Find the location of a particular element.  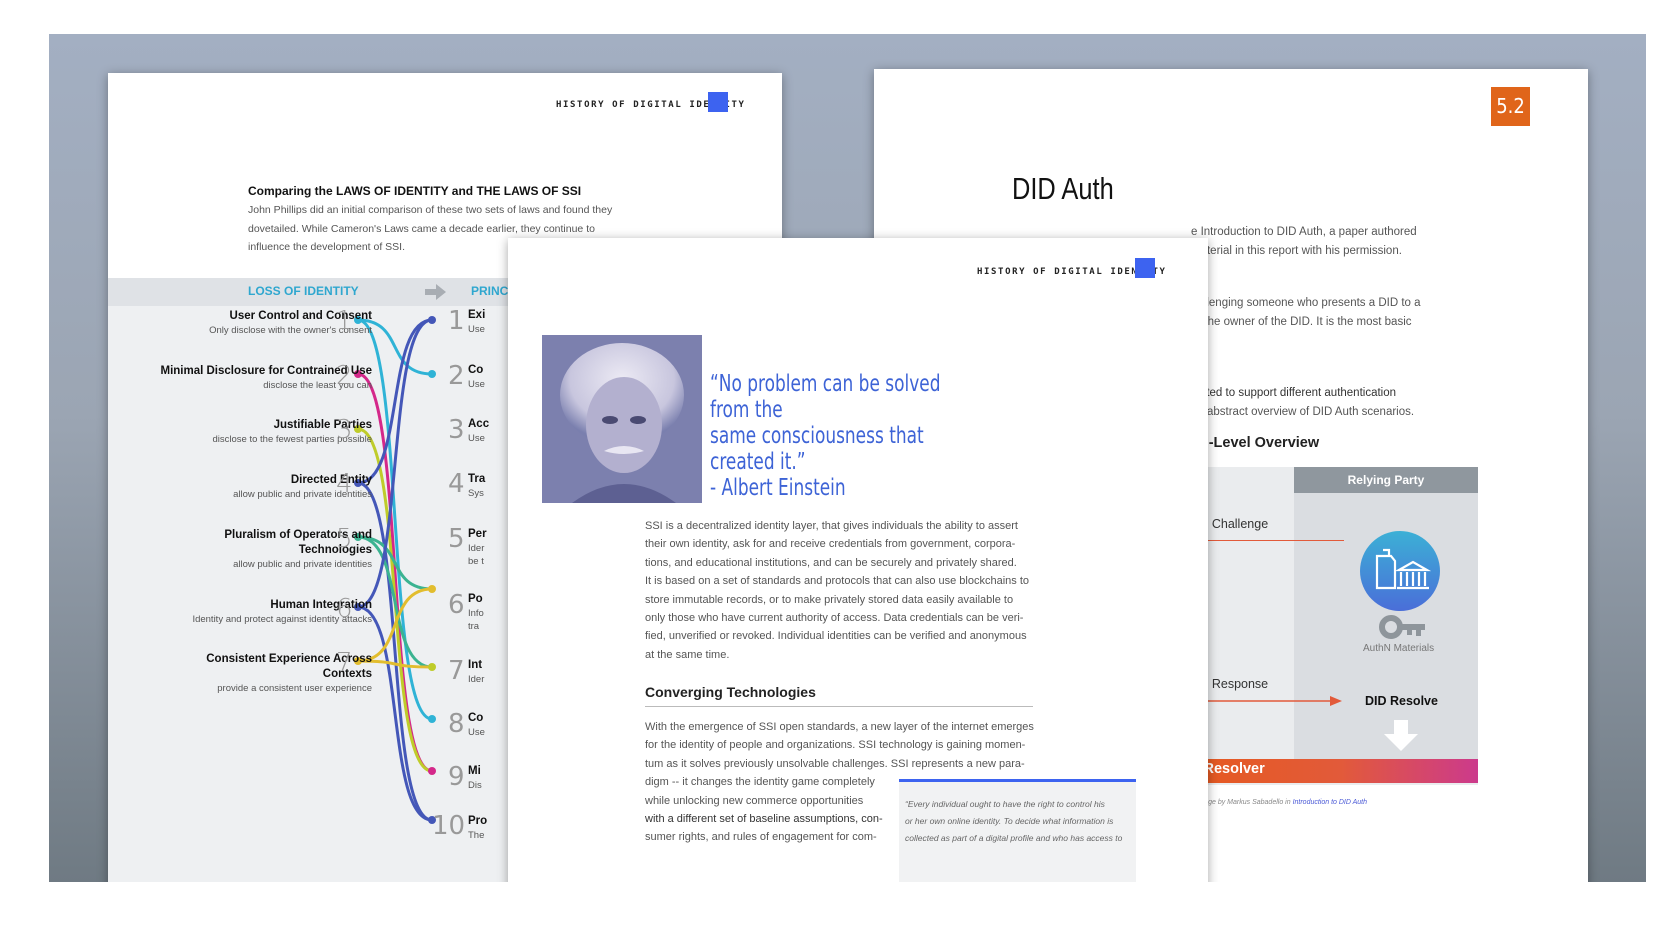

law-subtitle: disclose to the fewest parties possible is located at coordinates (292, 439).